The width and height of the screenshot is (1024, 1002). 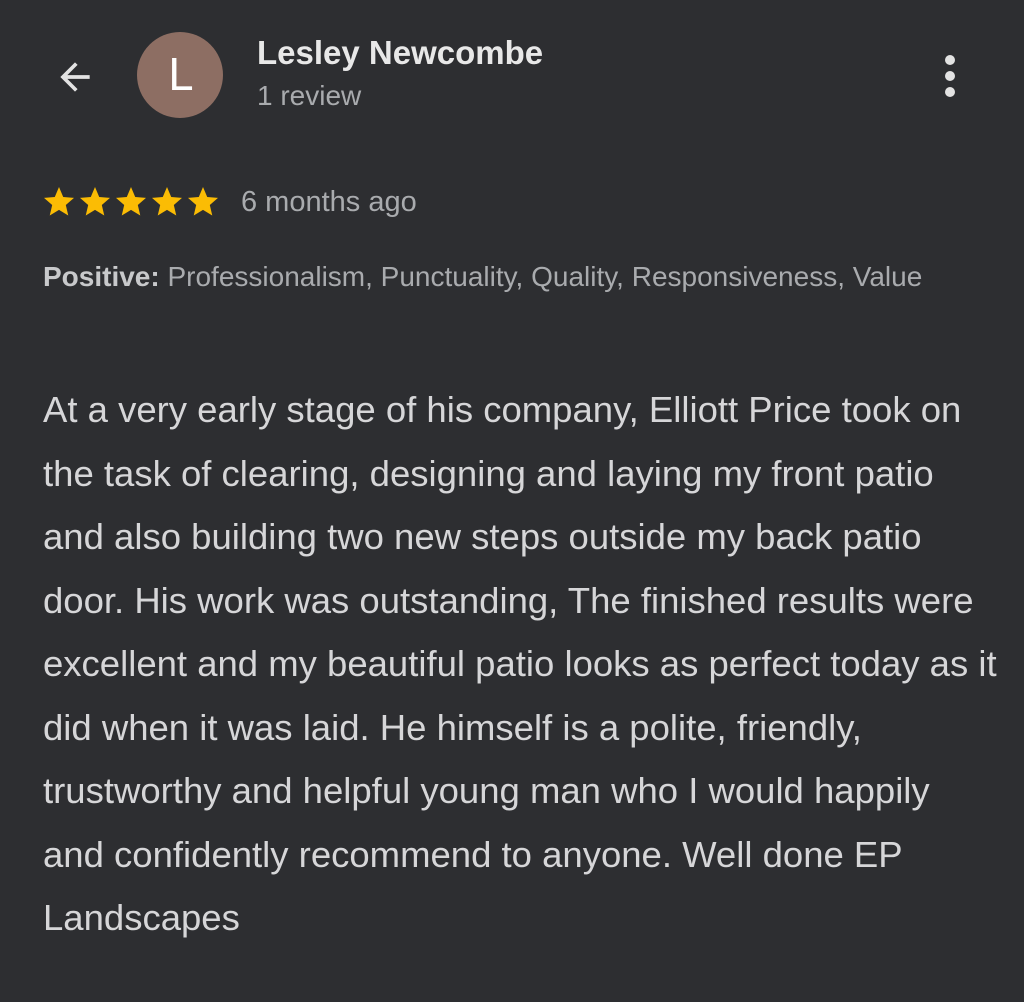 I want to click on review-header: L Lesley Newcombe 1 review, so click(x=512, y=75).